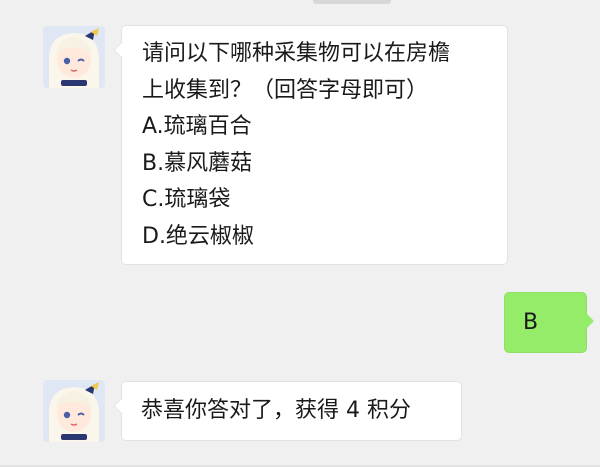 The image size is (600, 467). Describe the element at coordinates (549, 322) in the screenshot. I see `message-bubble-sent: B` at that location.